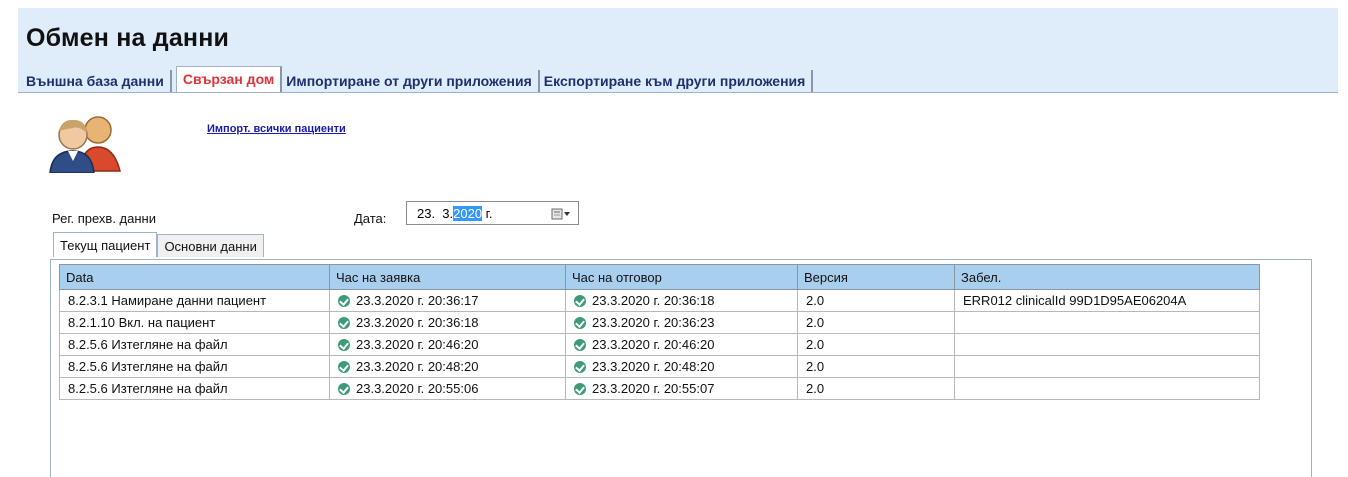  What do you see at coordinates (487, 213) in the screenshot?
I see `date-suffix: г.` at bounding box center [487, 213].